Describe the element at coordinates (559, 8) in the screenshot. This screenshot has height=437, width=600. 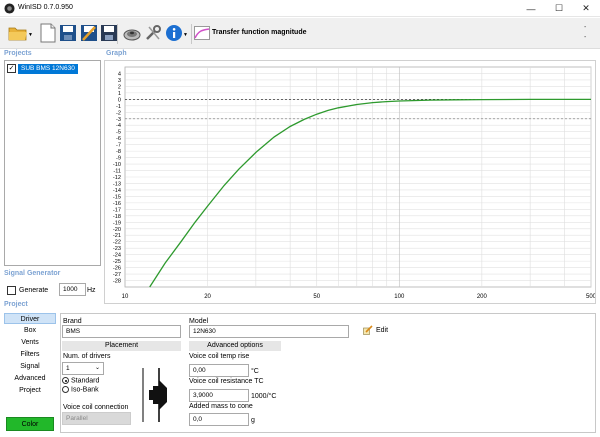
I see `maximize-button: ☐` at that location.